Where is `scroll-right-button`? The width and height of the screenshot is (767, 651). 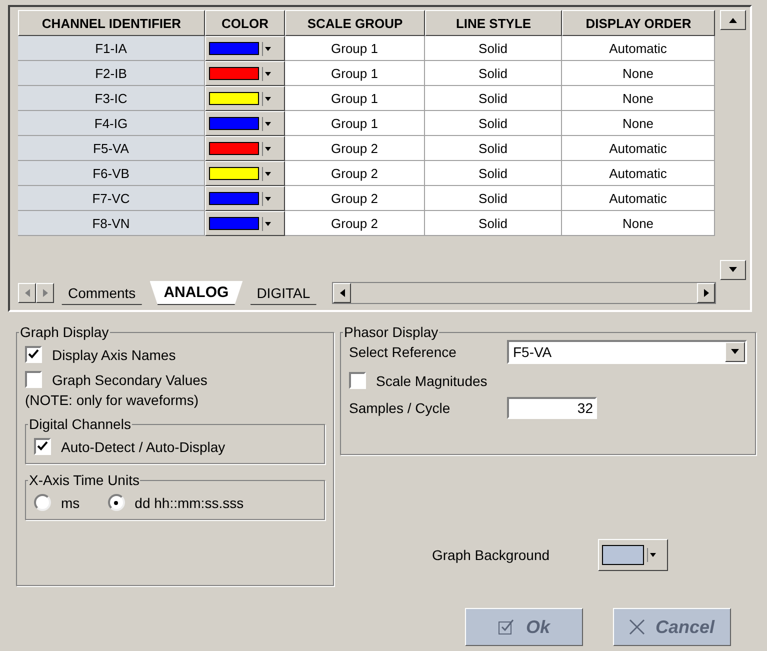
scroll-right-button is located at coordinates (45, 293).